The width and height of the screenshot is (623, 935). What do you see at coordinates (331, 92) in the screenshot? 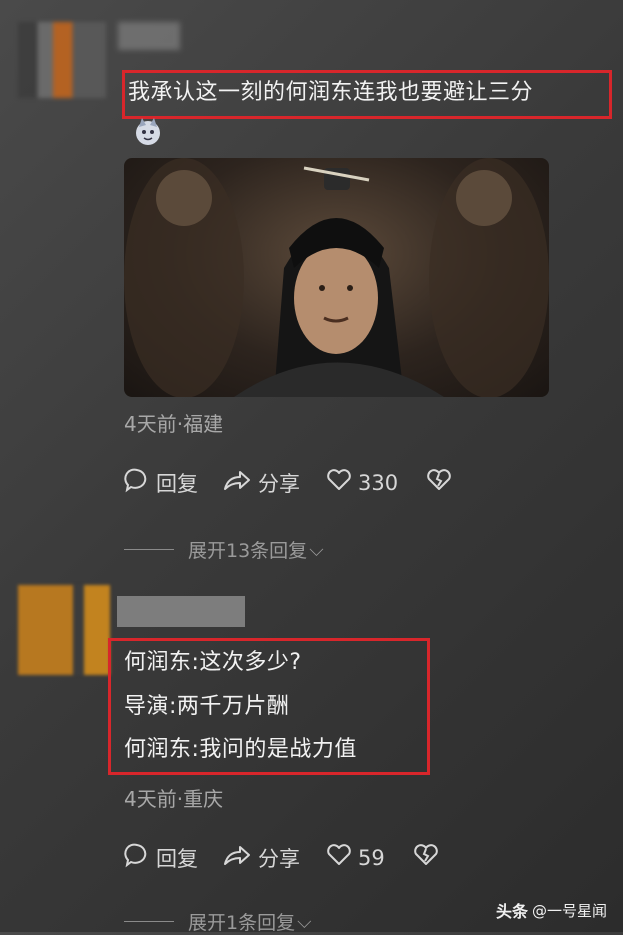
I see `comment-text: 我承认这一刻的何润东连我也要避让三分` at bounding box center [331, 92].